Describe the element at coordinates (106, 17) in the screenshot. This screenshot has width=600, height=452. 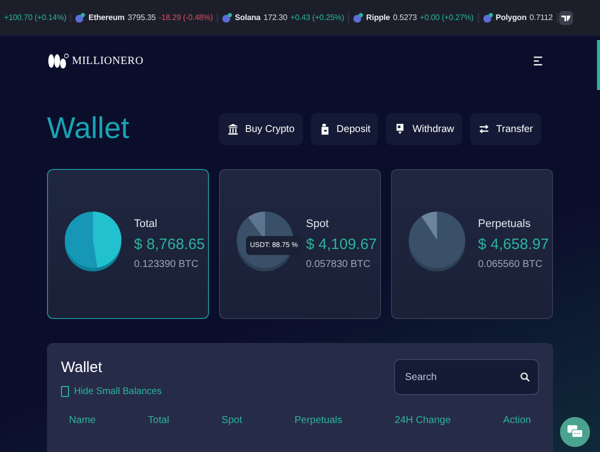
I see `coin-name: Ethereum` at that location.